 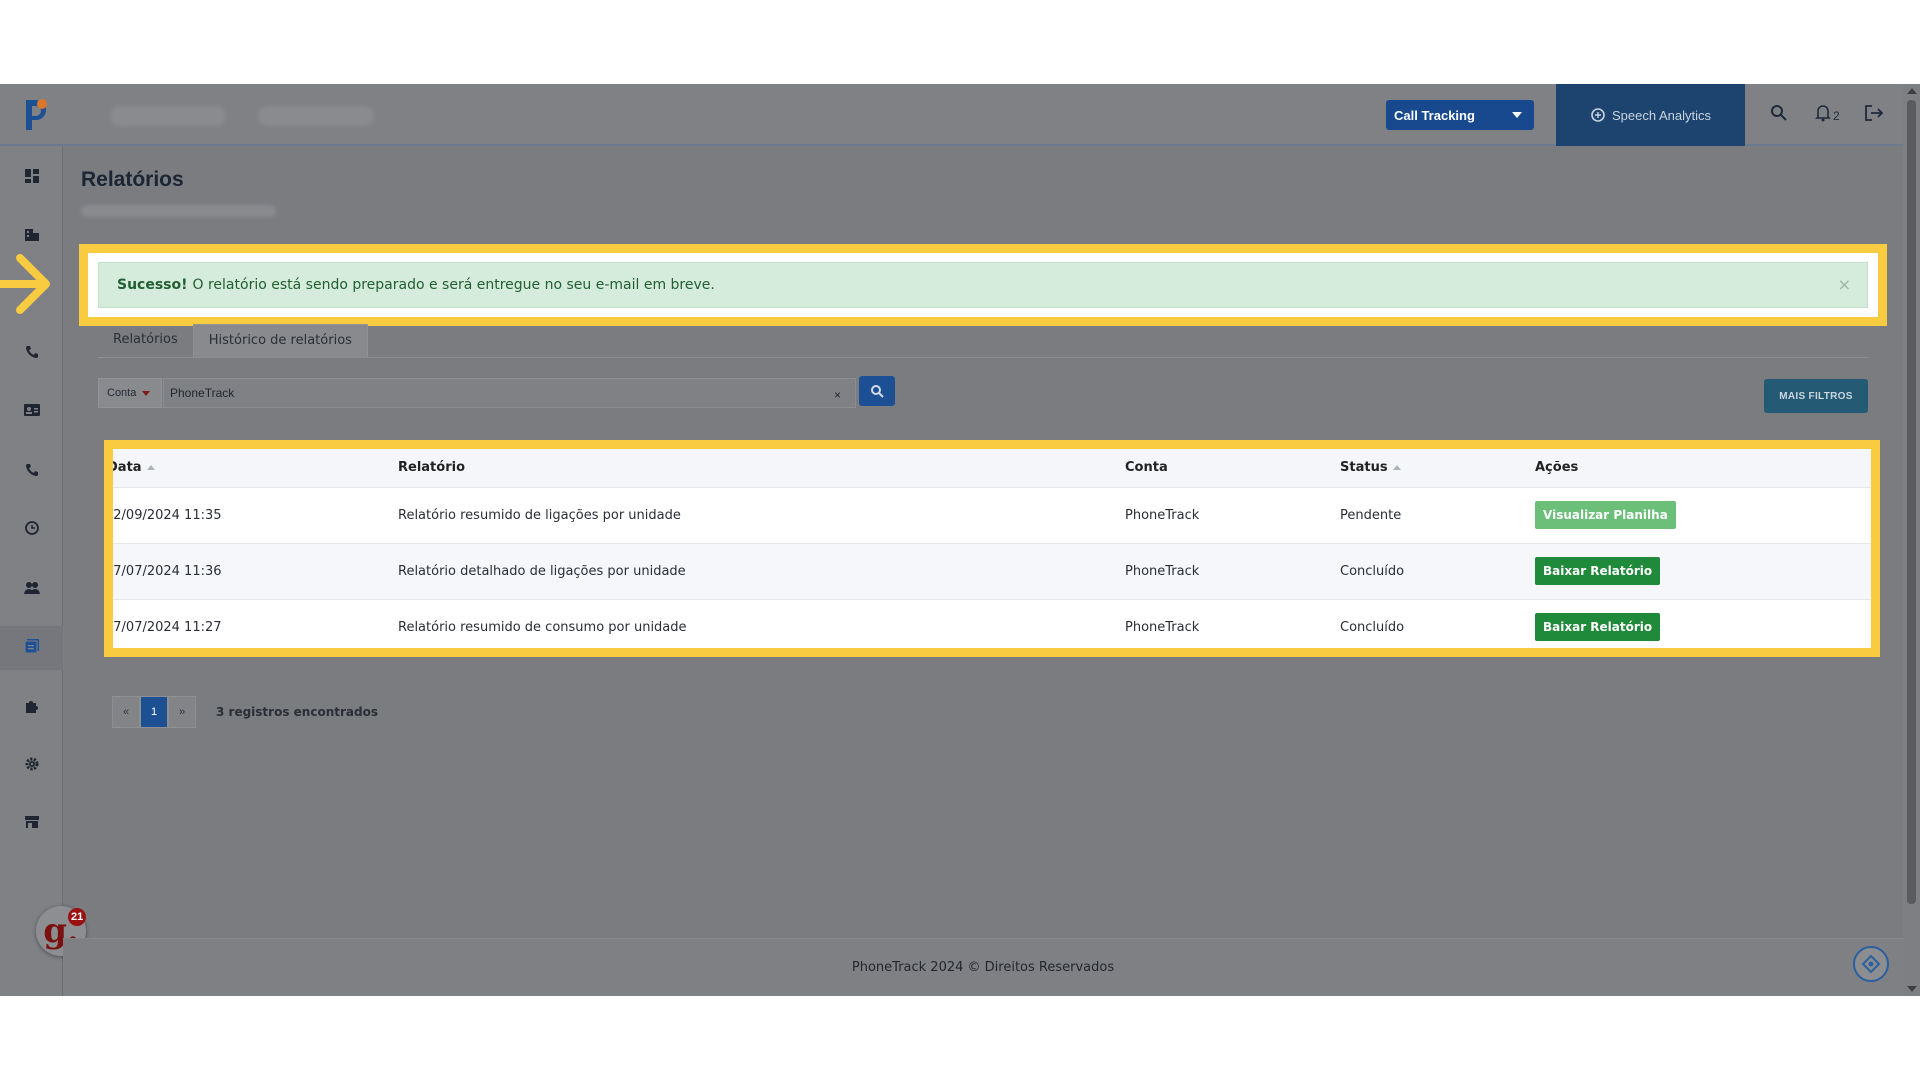 I want to click on gear-icon, so click(x=32, y=764).